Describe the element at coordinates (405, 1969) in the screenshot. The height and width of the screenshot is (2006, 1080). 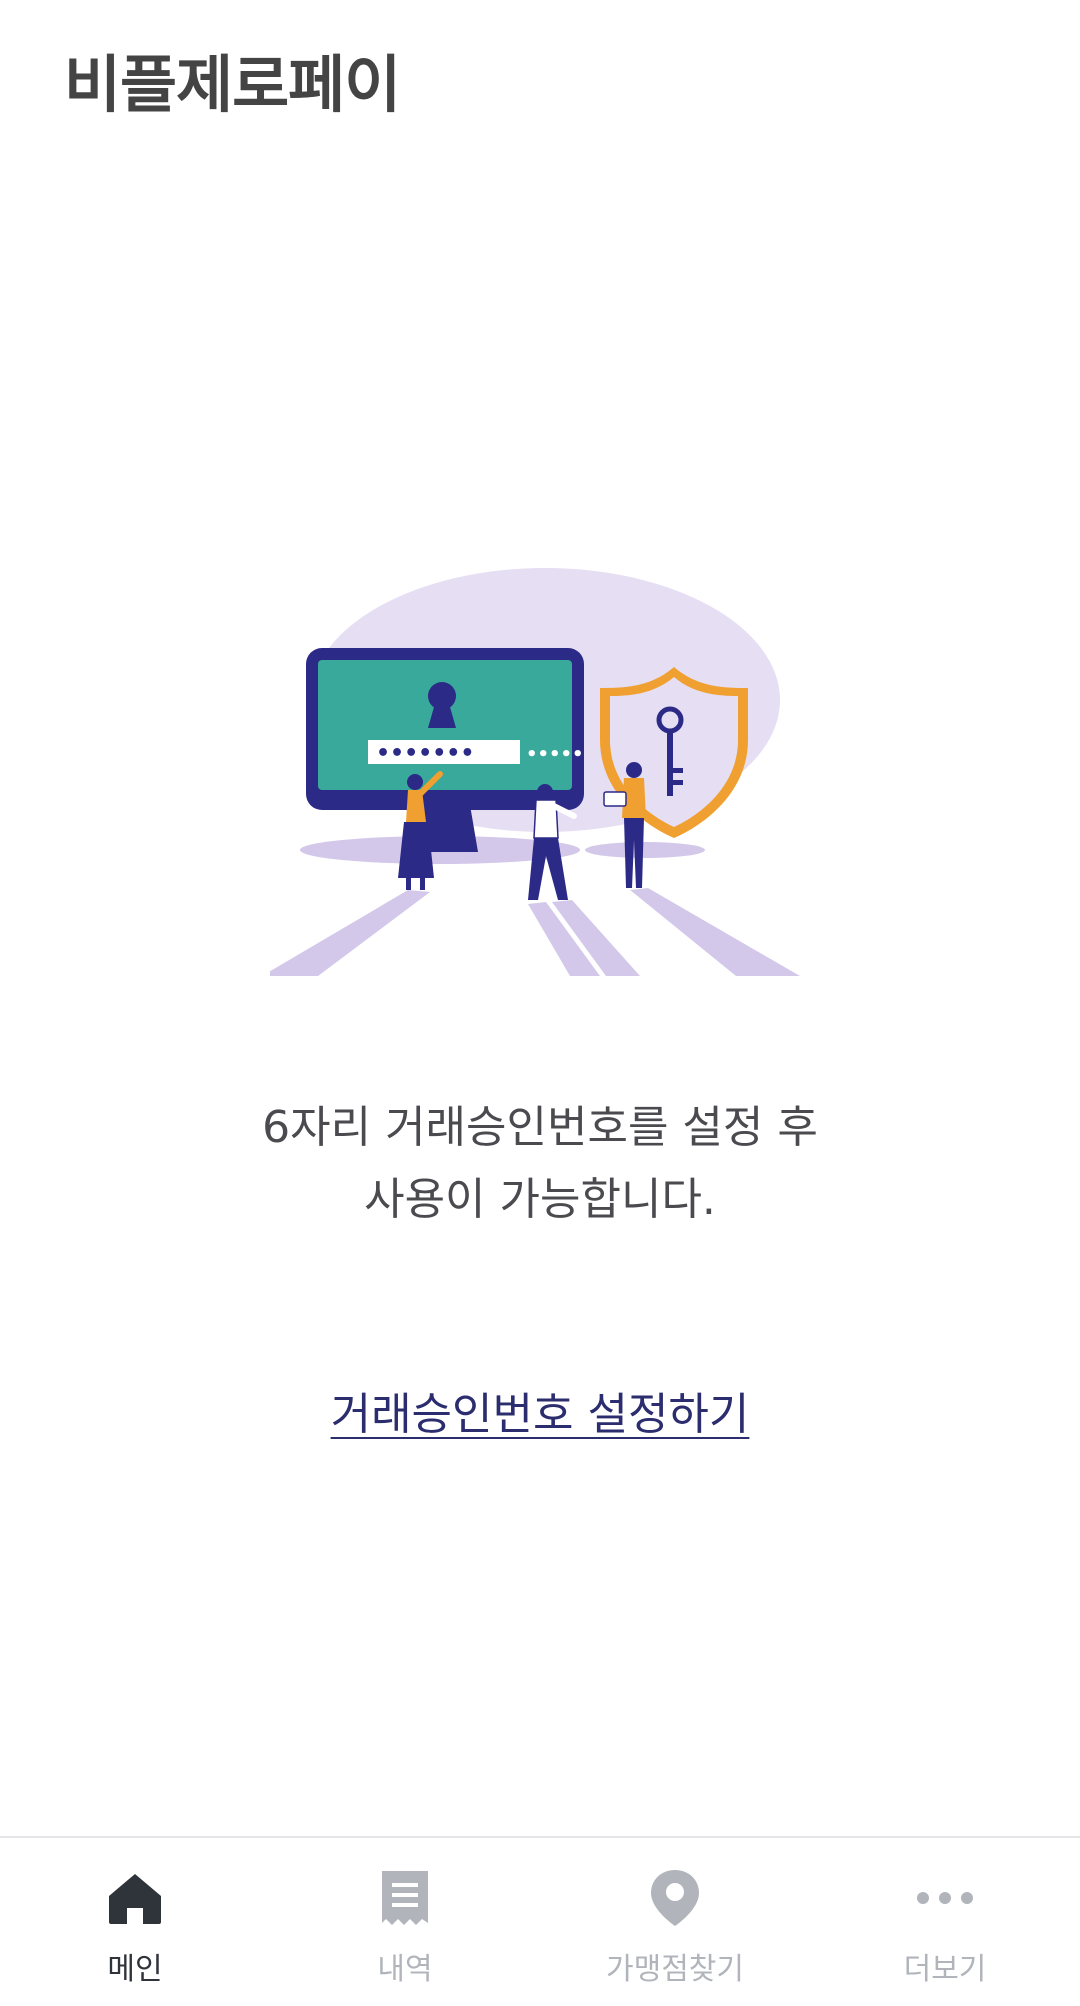
I see `nav-label-history: 내역` at that location.